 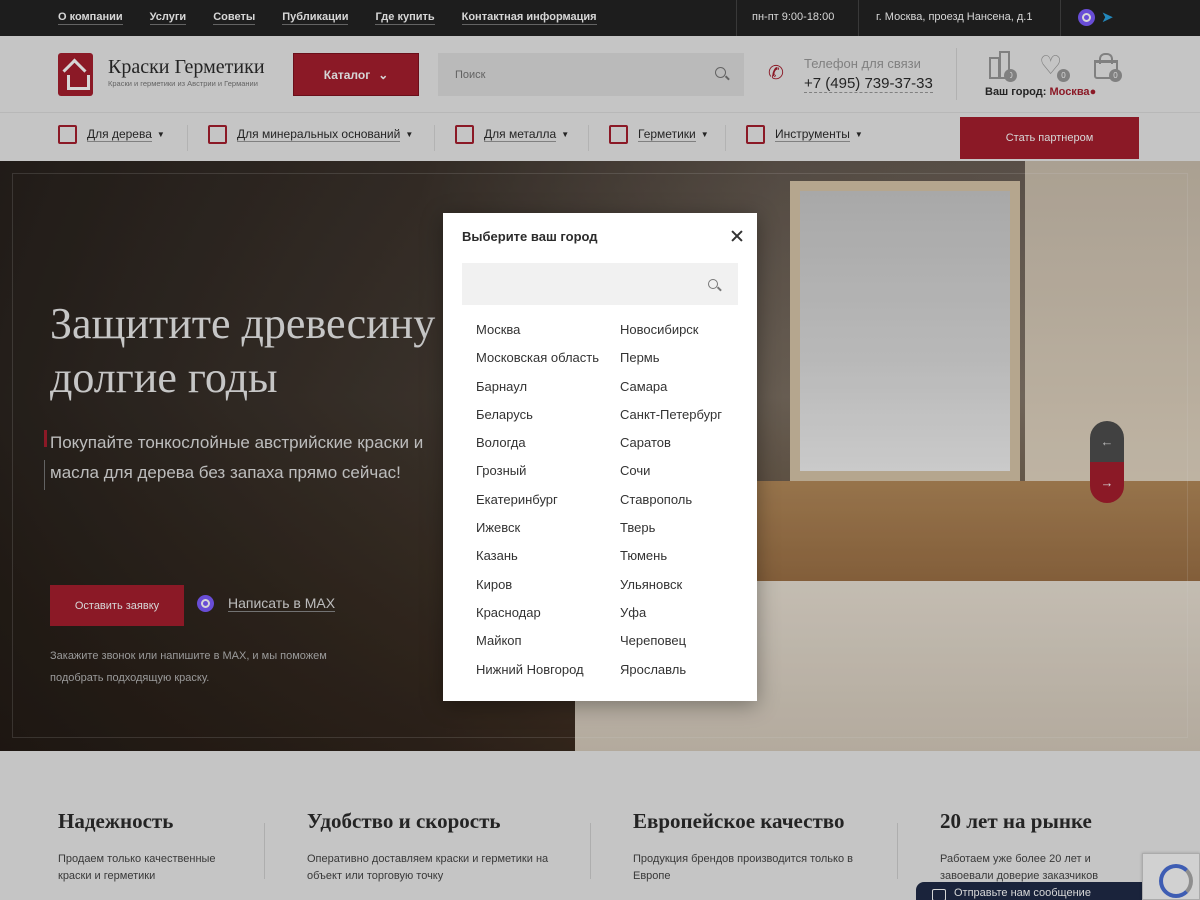 What do you see at coordinates (671, 420) in the screenshot?
I see `city-option: Санкт-Петербург` at bounding box center [671, 420].